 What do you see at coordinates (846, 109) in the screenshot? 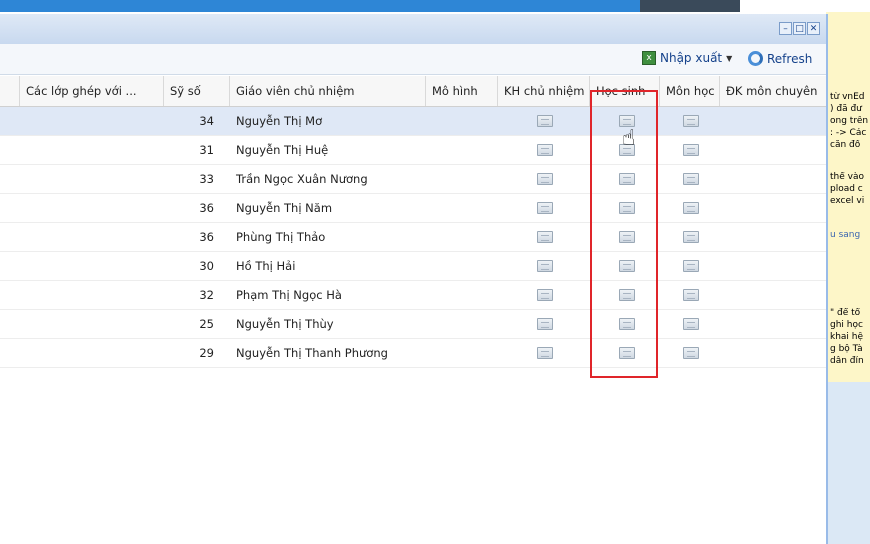
I see `bg-line: ) đã đư` at bounding box center [846, 109].